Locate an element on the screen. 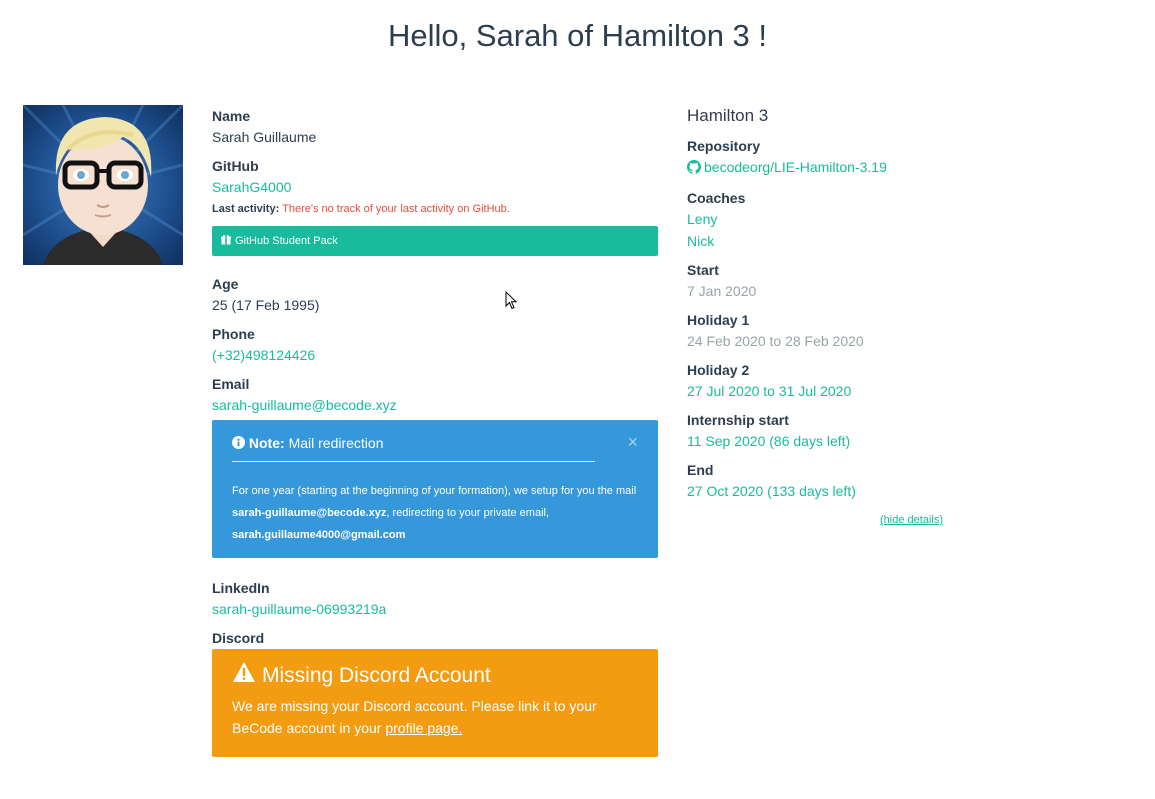 The image size is (1155, 799). linkedin-link: sarah-guillaume-06993219a is located at coordinates (299, 609).